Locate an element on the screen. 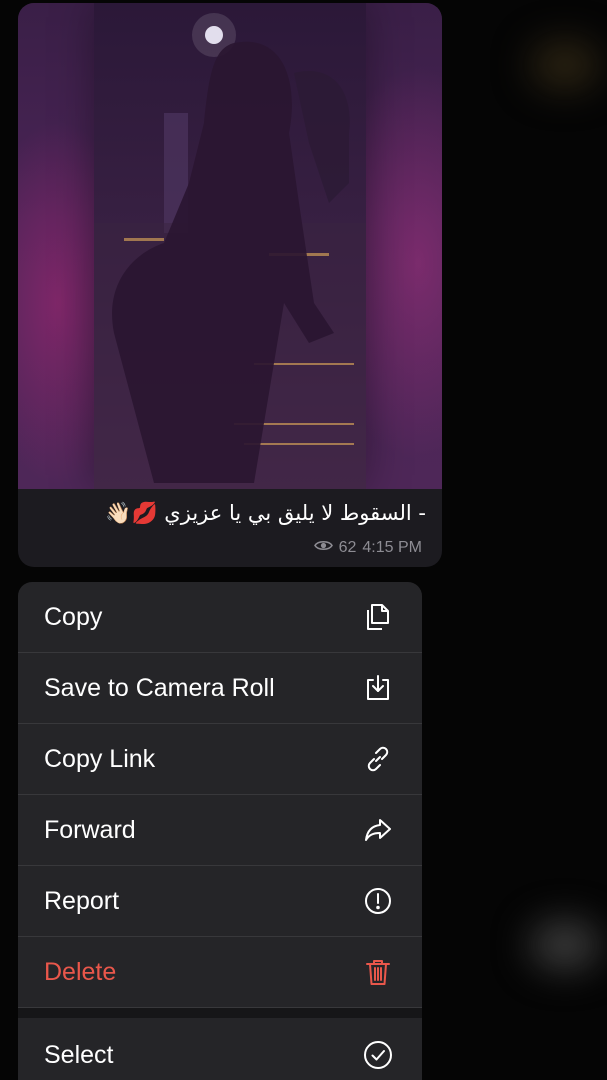  menu-item-label: Forward is located at coordinates (90, 829).